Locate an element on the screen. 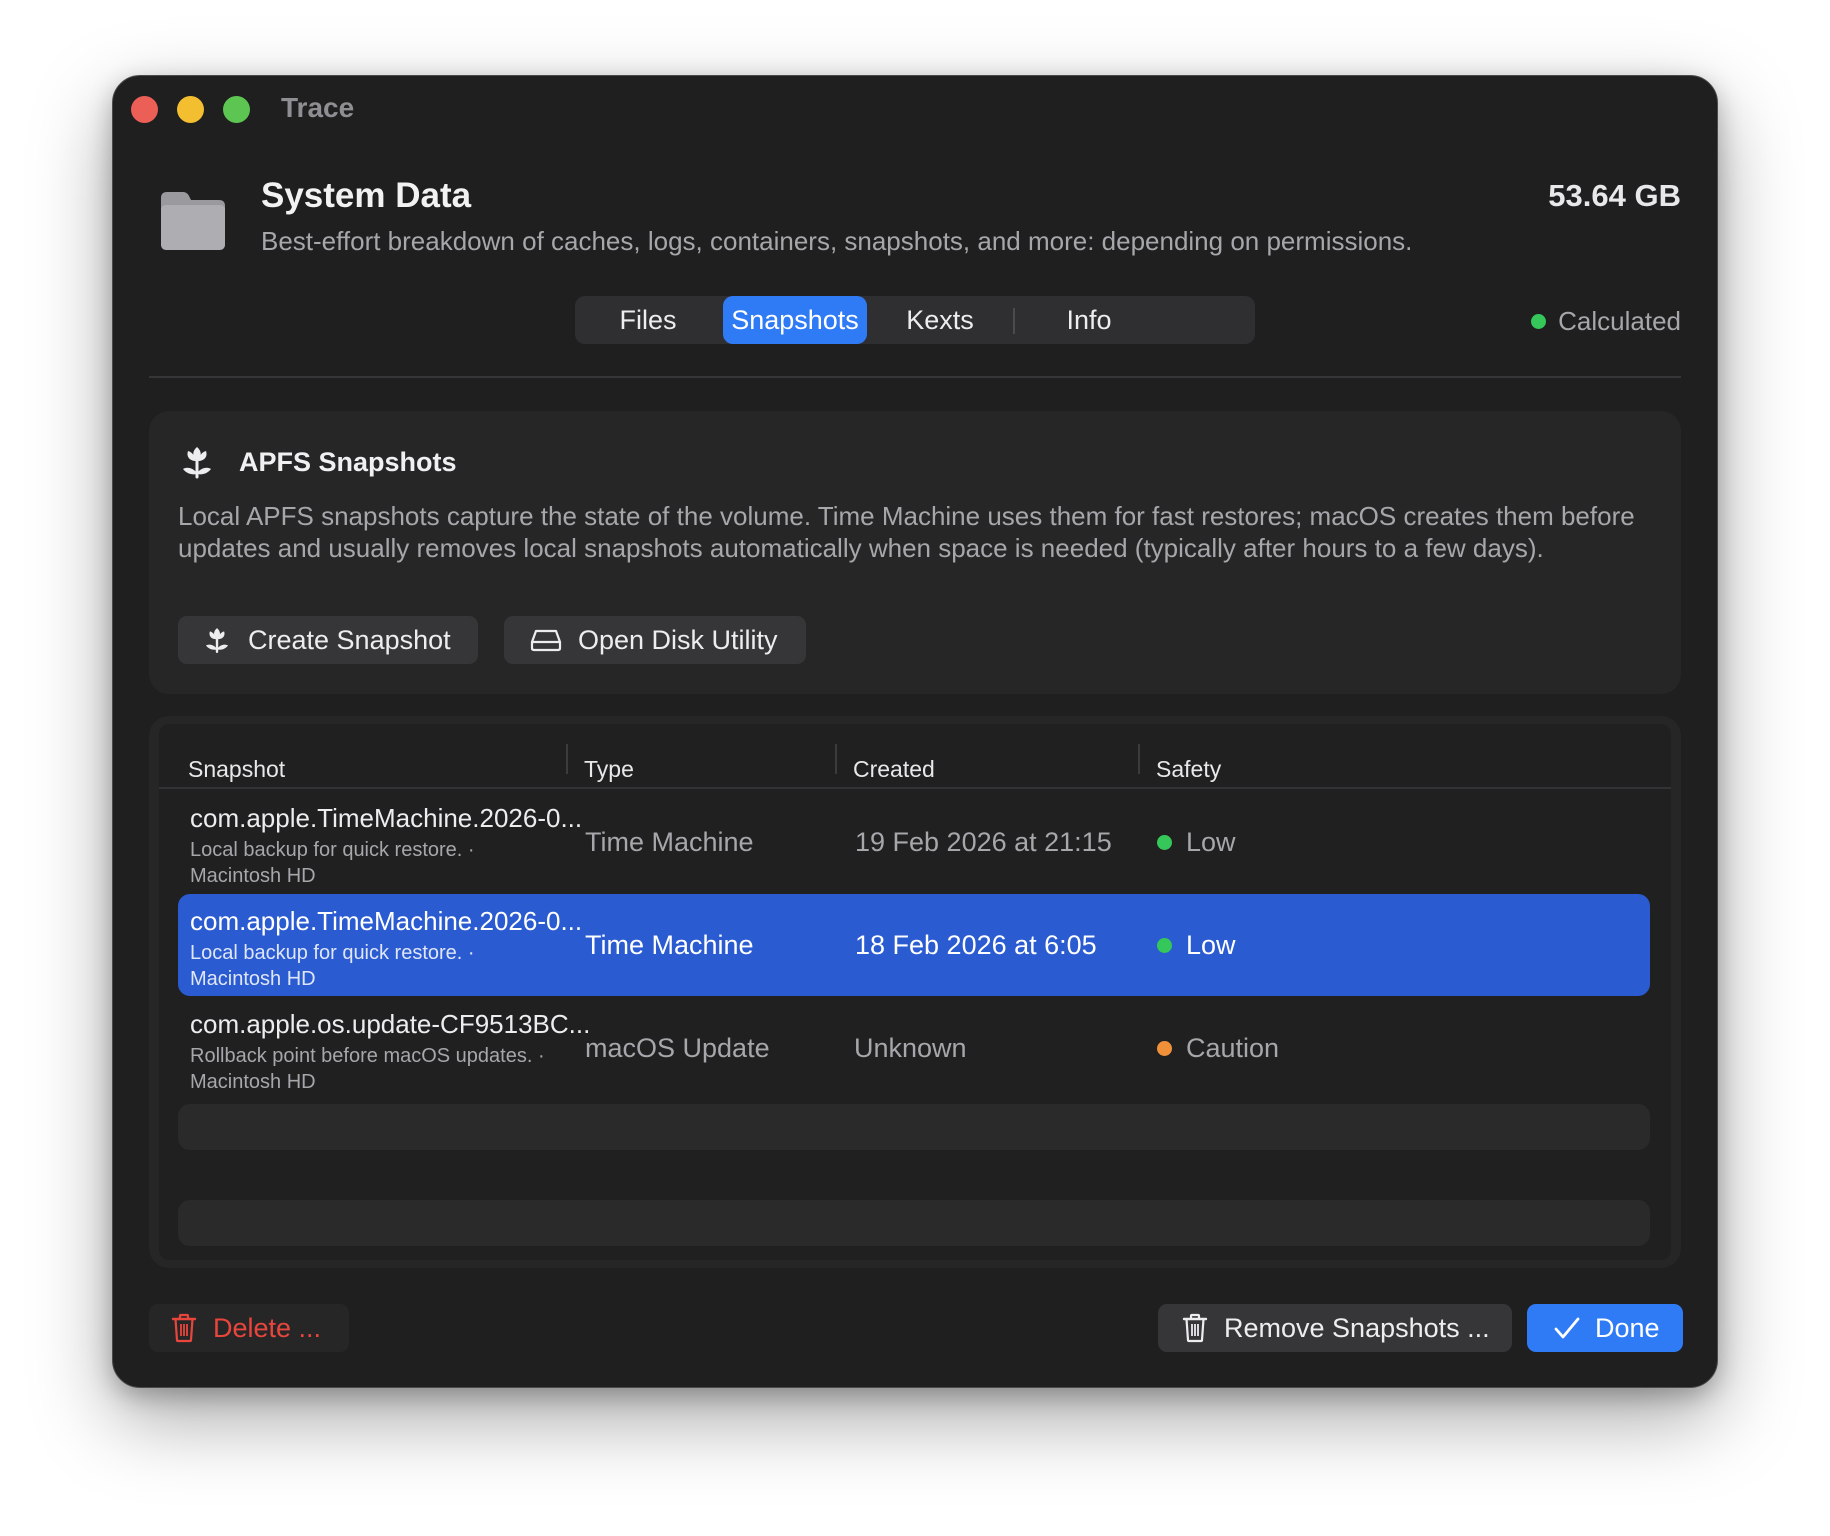 The width and height of the screenshot is (1830, 1536). drive-icon is located at coordinates (546, 640).